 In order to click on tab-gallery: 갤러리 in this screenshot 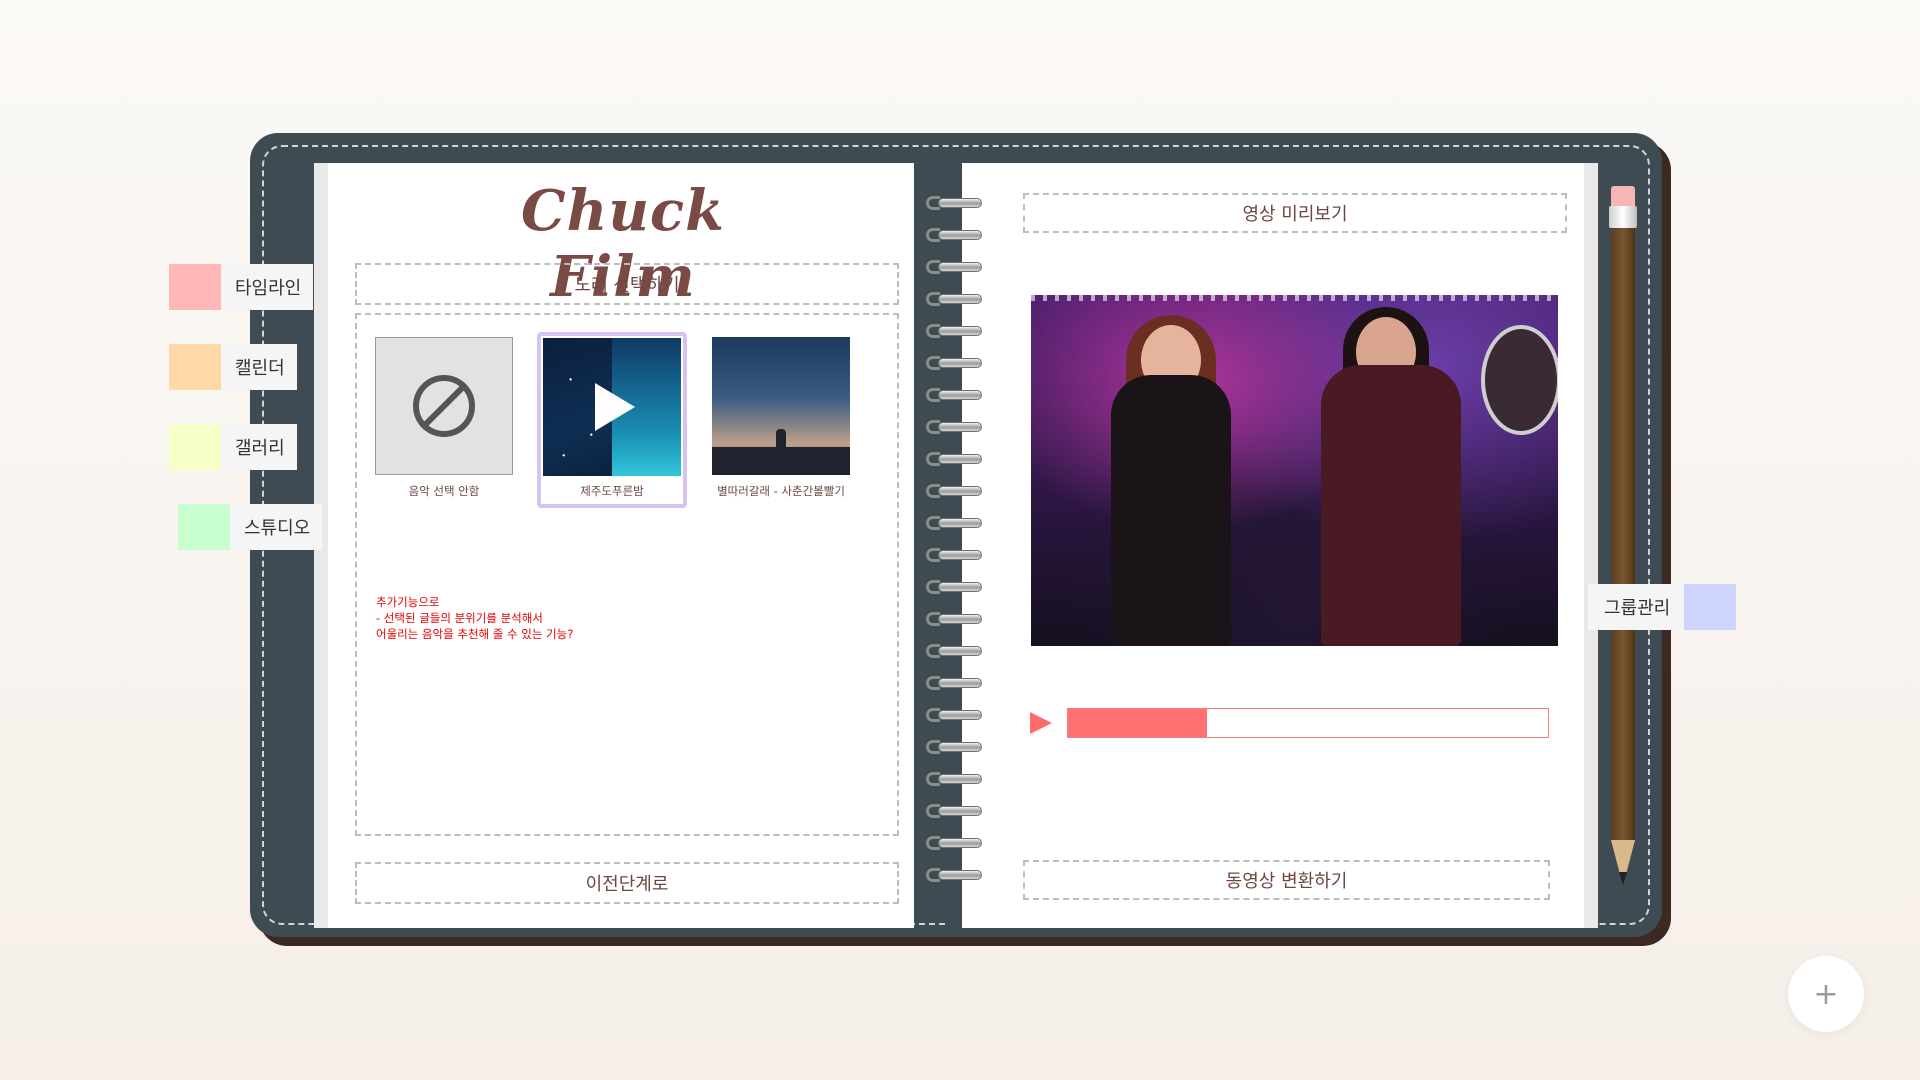, I will do `click(233, 447)`.